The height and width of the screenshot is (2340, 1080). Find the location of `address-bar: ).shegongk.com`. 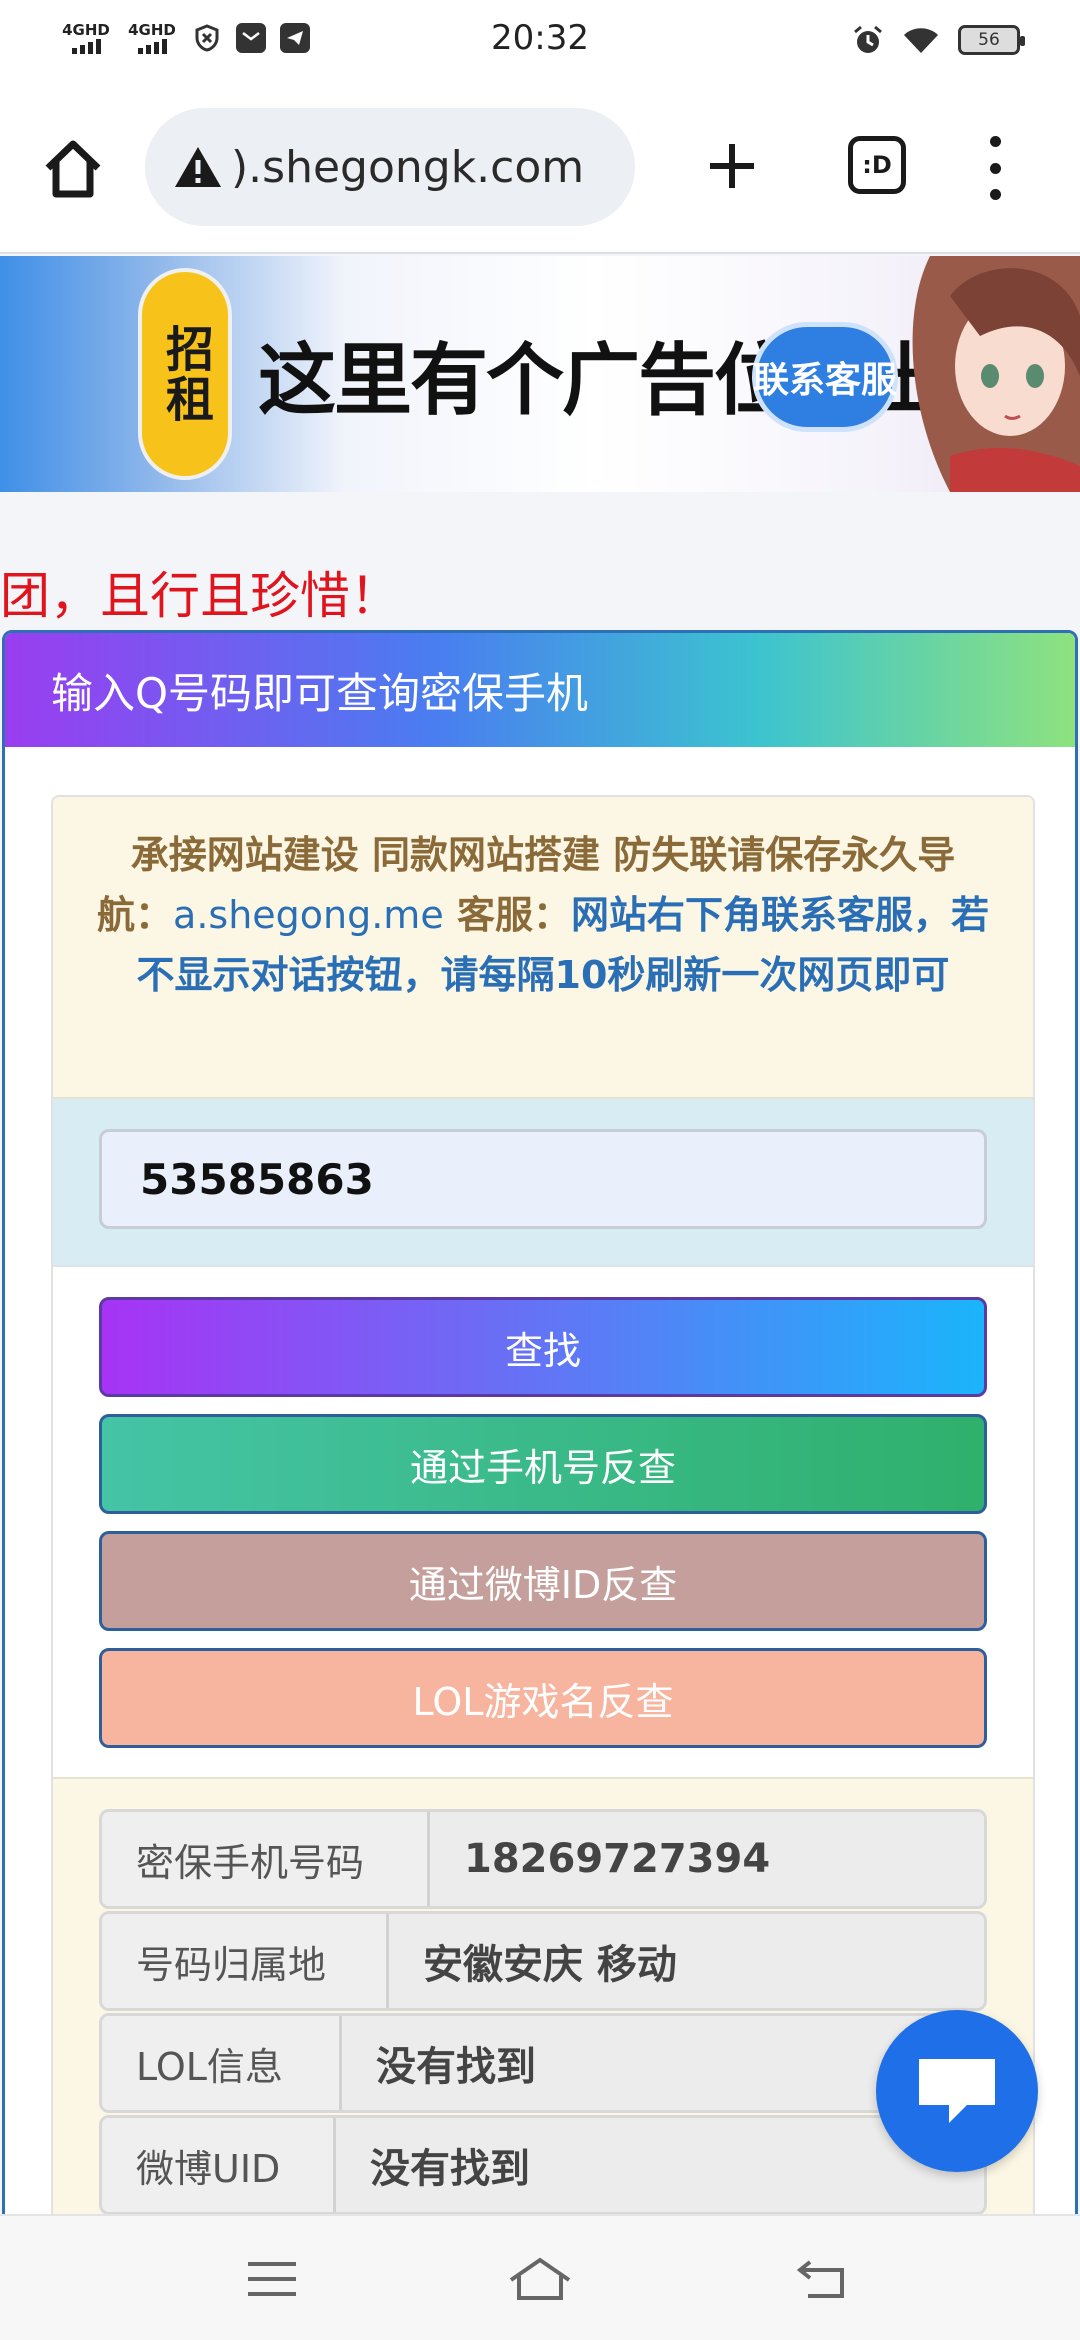

address-bar: ).shegongk.com is located at coordinates (390, 167).